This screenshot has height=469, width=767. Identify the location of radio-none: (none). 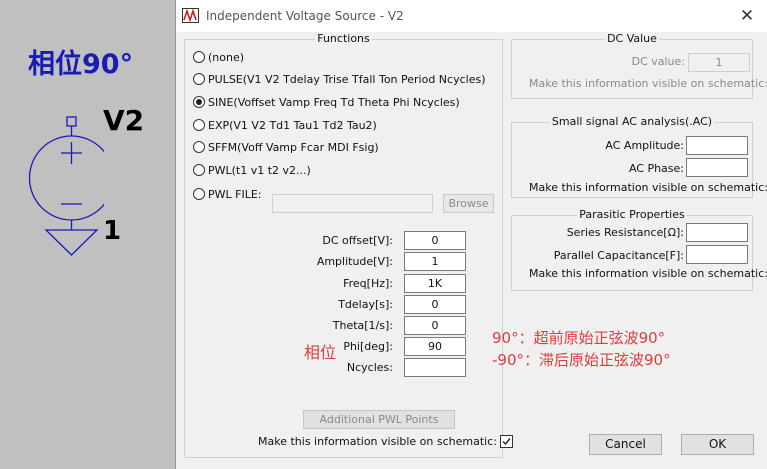
(218, 57).